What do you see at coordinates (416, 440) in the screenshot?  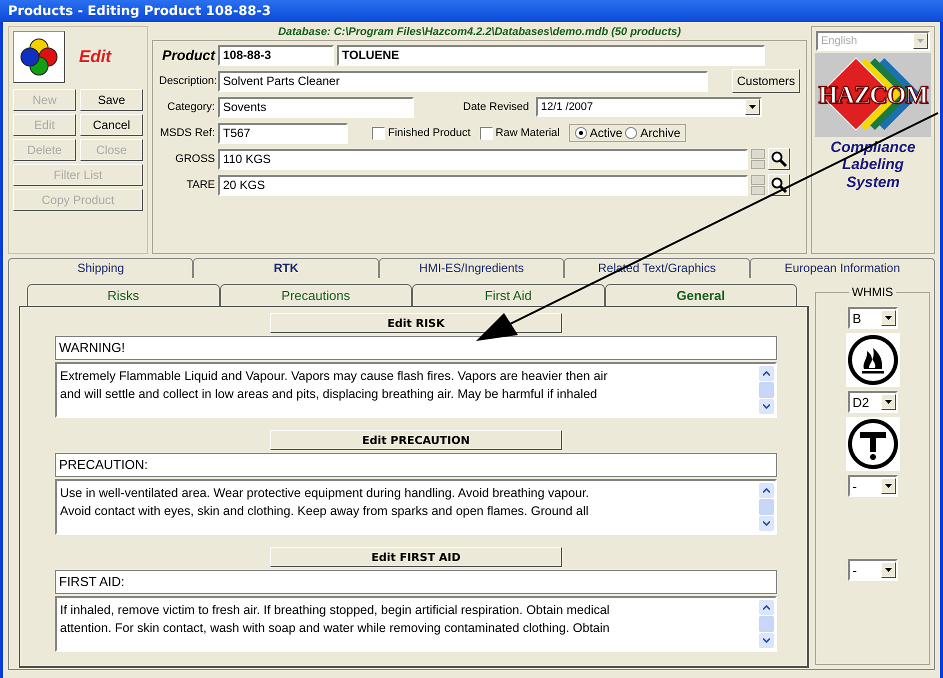 I see `edit-button: Edit PRECAUTION` at bounding box center [416, 440].